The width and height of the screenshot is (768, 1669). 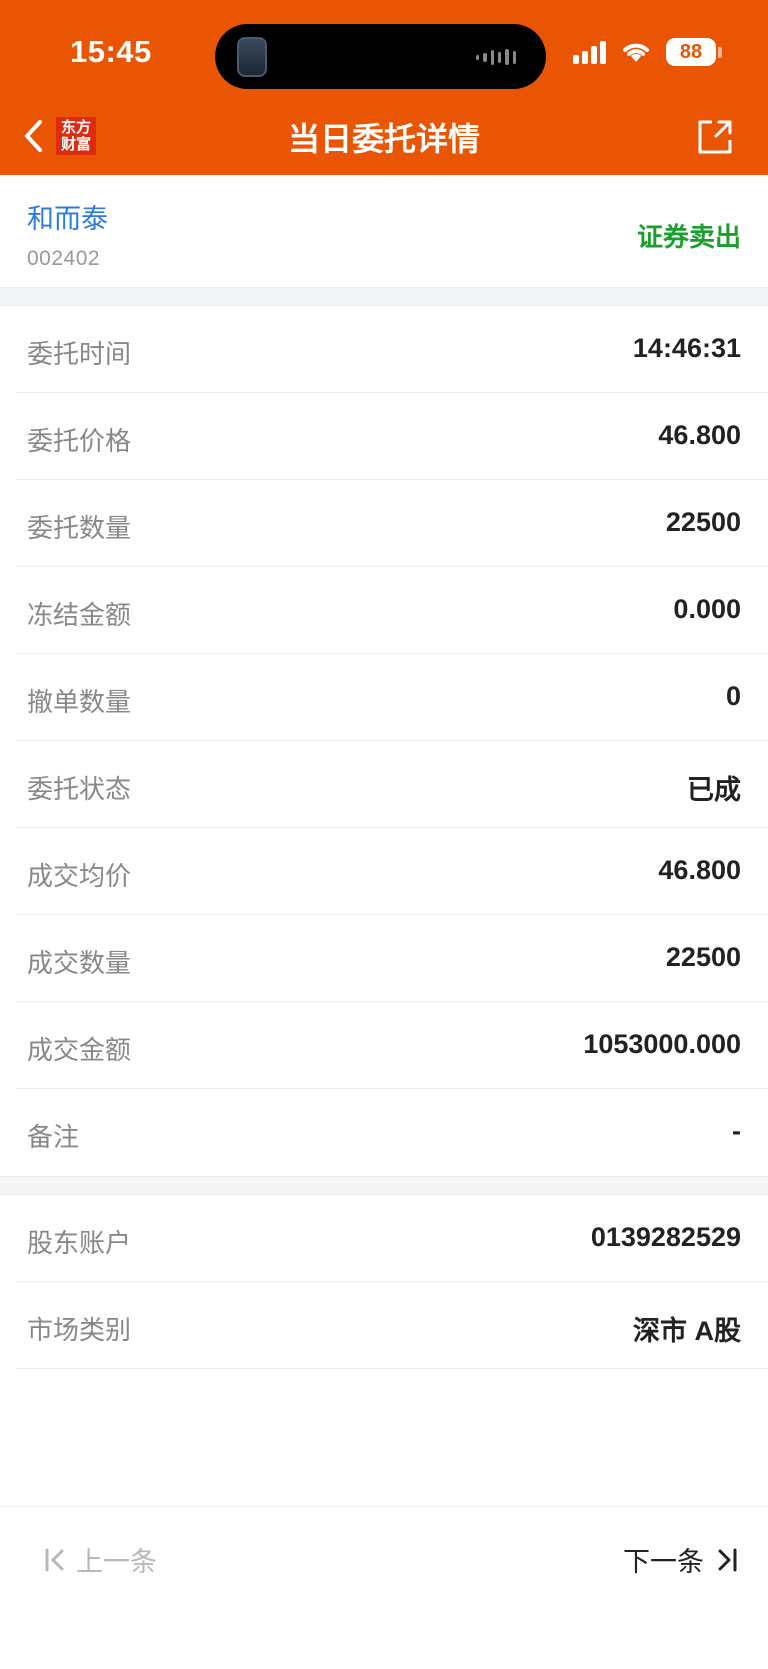 I want to click on battery-level: 88, so click(x=691, y=52).